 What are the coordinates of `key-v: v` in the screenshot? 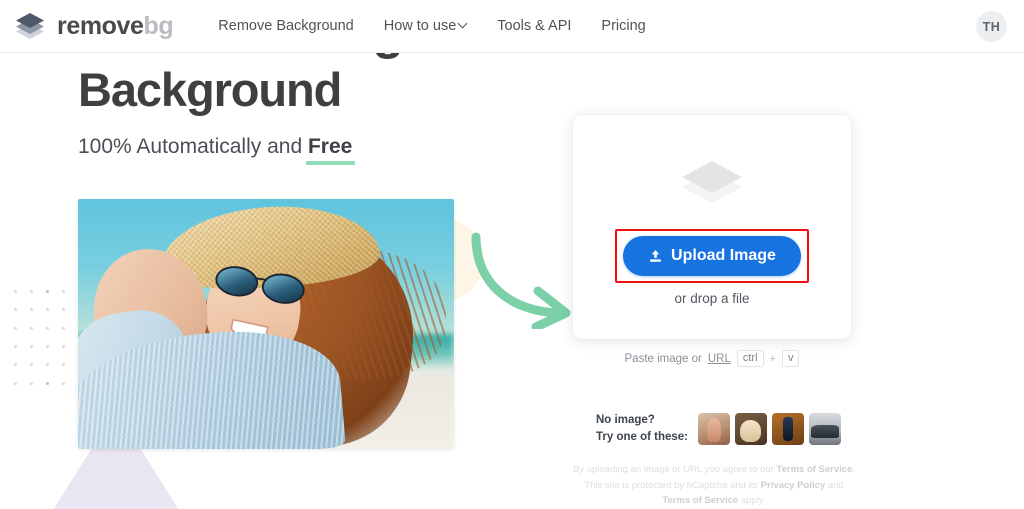 It's located at (790, 358).